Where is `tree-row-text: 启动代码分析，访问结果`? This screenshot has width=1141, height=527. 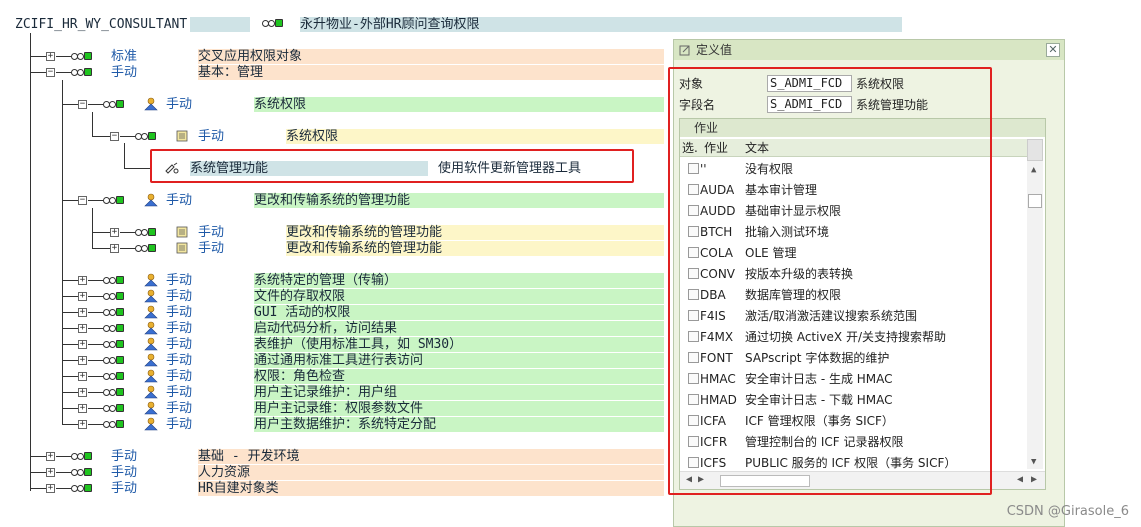
tree-row-text: 启动代码分析，访问结果 is located at coordinates (325, 328).